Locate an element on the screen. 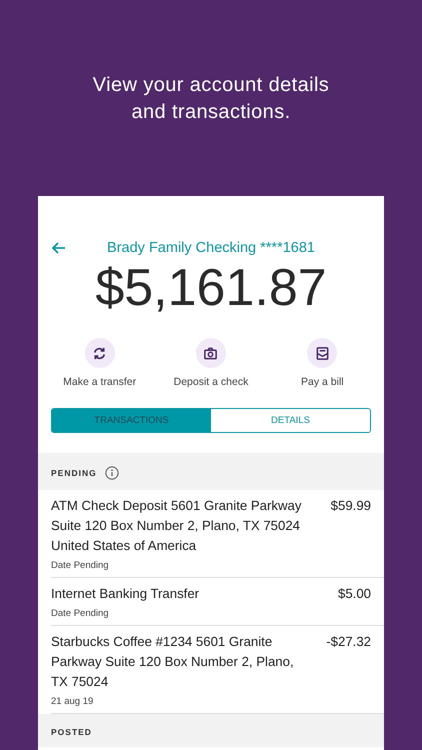  envelope-icon is located at coordinates (322, 353).